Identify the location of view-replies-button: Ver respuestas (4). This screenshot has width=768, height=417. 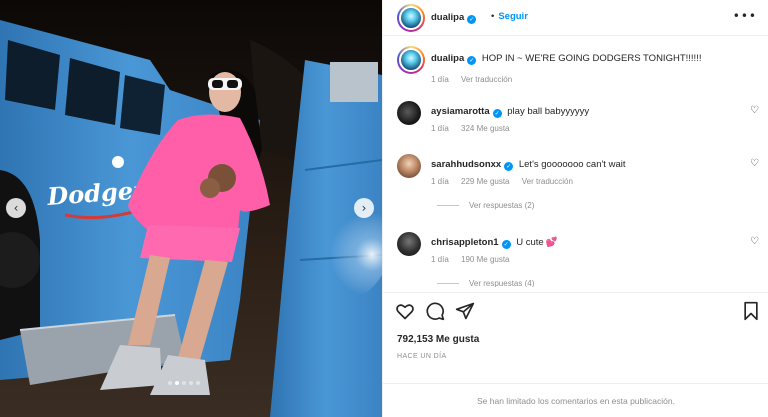
(485, 283).